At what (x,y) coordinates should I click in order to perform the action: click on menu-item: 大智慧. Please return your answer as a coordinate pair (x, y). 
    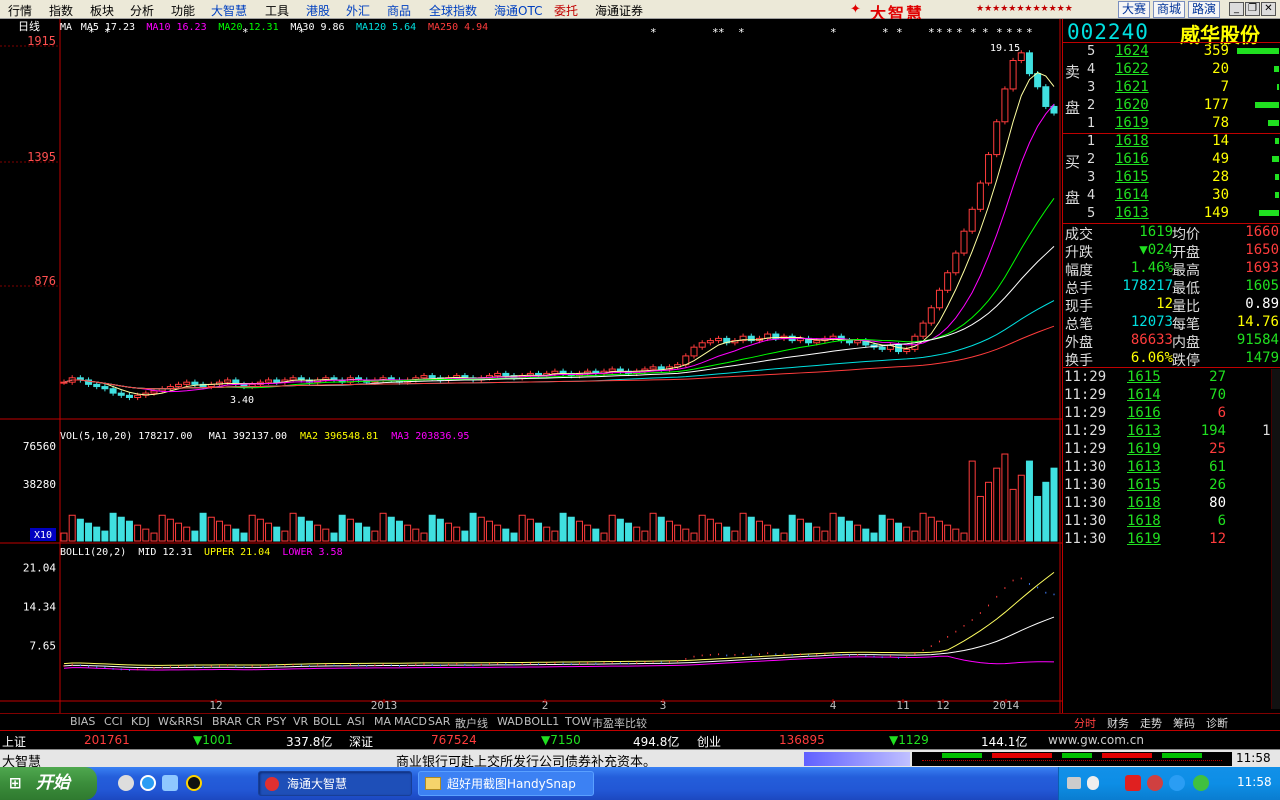
    Looking at the image, I should click on (229, 10).